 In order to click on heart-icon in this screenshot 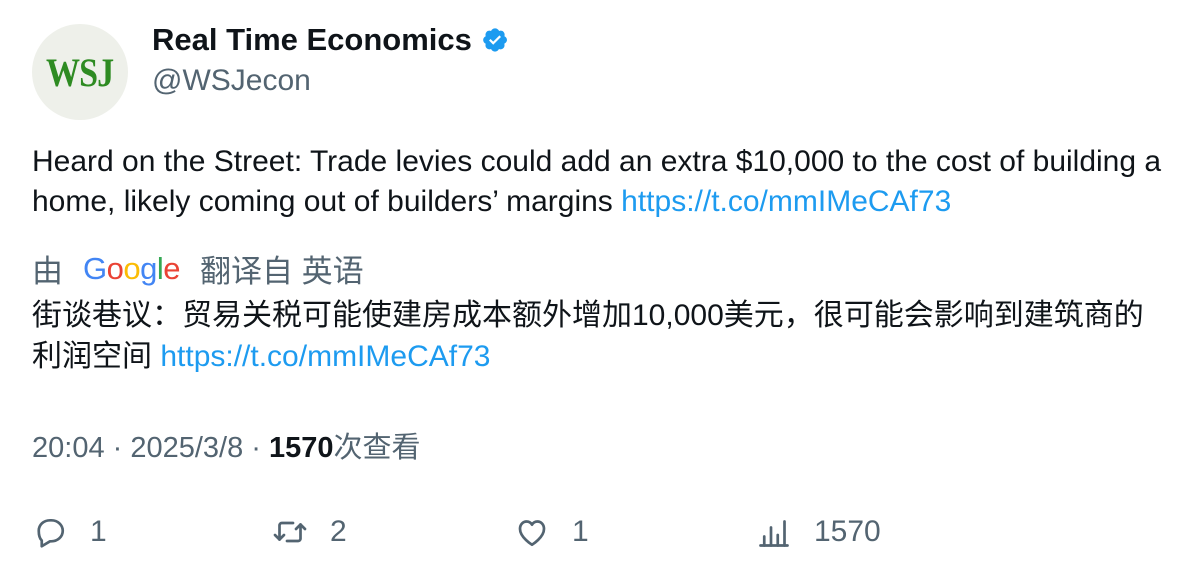, I will do `click(532, 533)`.